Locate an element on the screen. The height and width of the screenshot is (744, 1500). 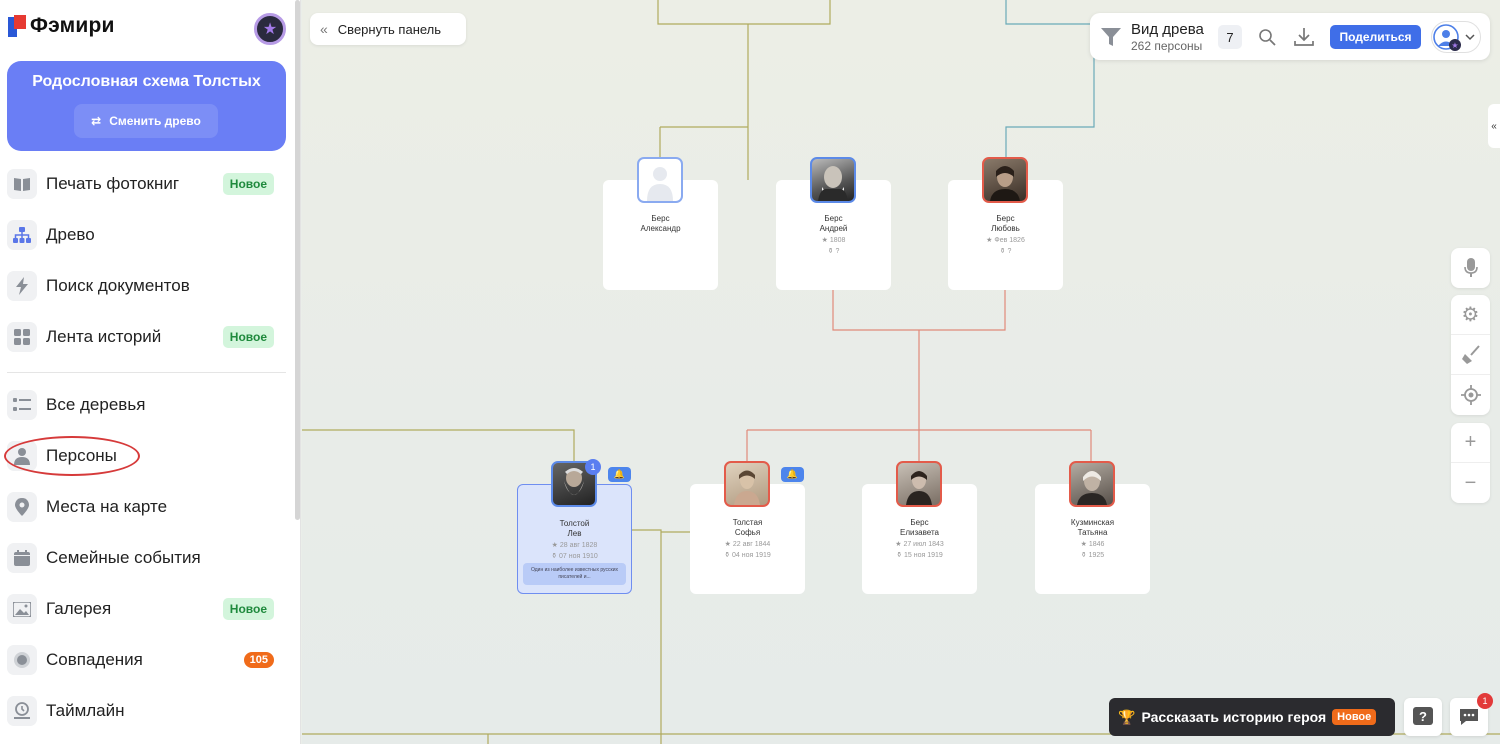
download-icon is located at coordinates (1304, 37).